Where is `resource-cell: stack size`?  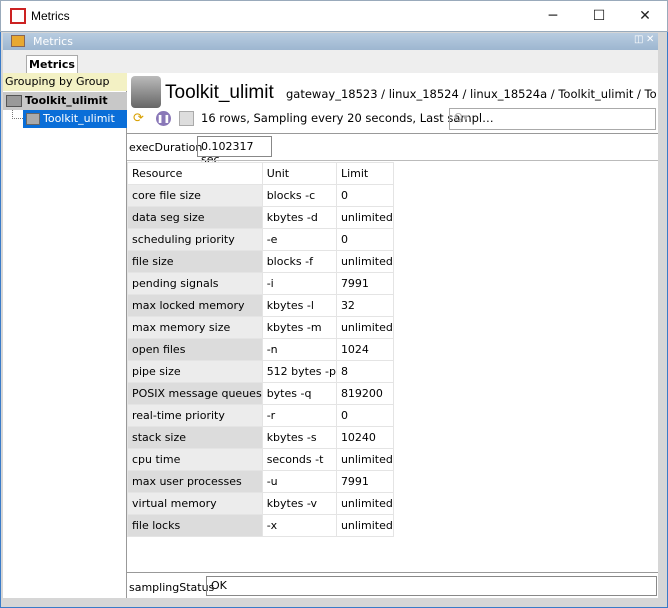
resource-cell: stack size is located at coordinates (195, 437).